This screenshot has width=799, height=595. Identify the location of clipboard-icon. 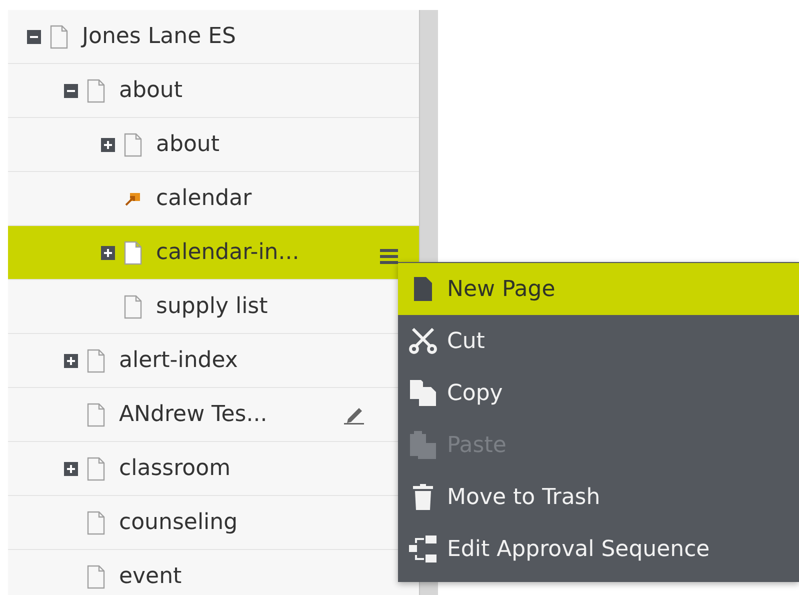
(423, 445).